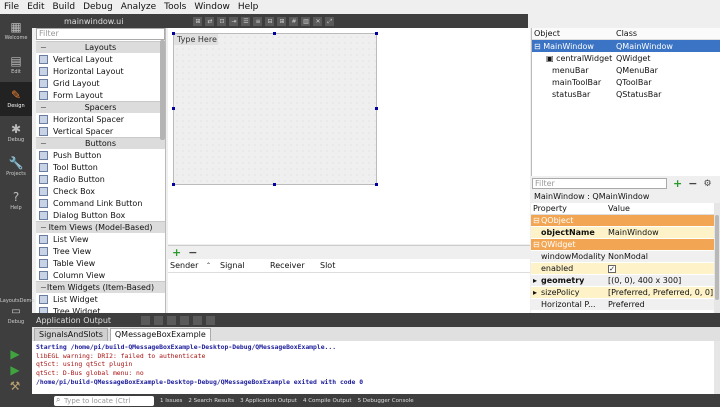 This screenshot has width=720, height=407. I want to click on enabled-checkbox: ✓, so click(612, 269).